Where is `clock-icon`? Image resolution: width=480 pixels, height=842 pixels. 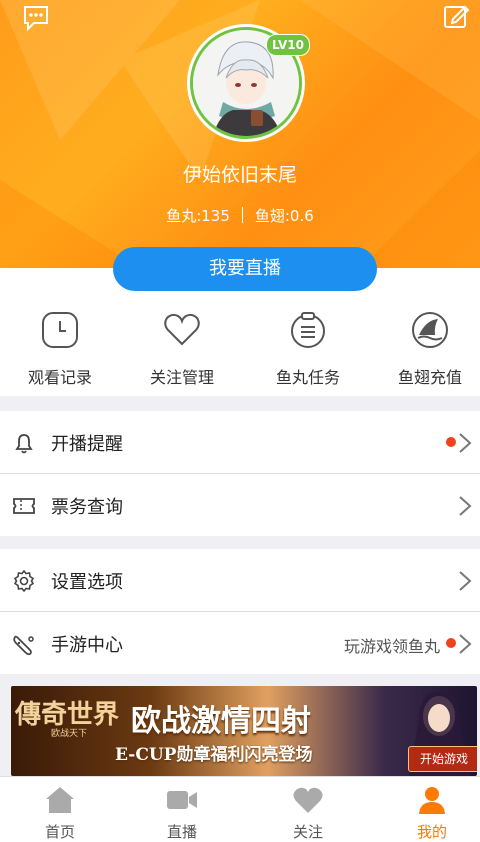
clock-icon is located at coordinates (60, 330).